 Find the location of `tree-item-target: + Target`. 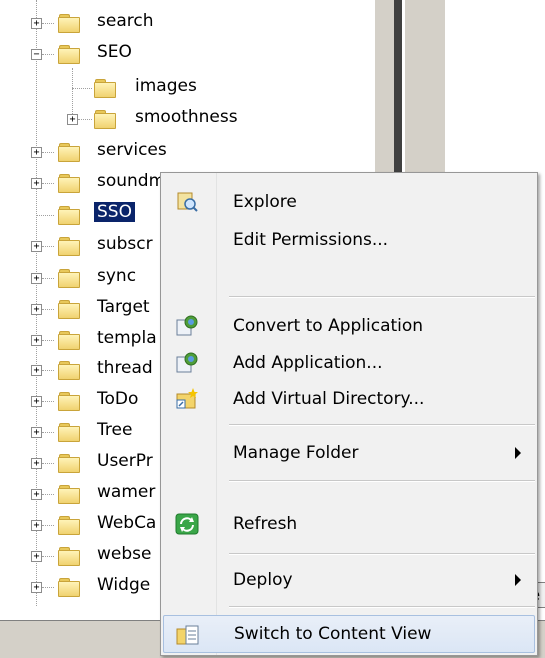

tree-item-target: + Target is located at coordinates (80, 309).